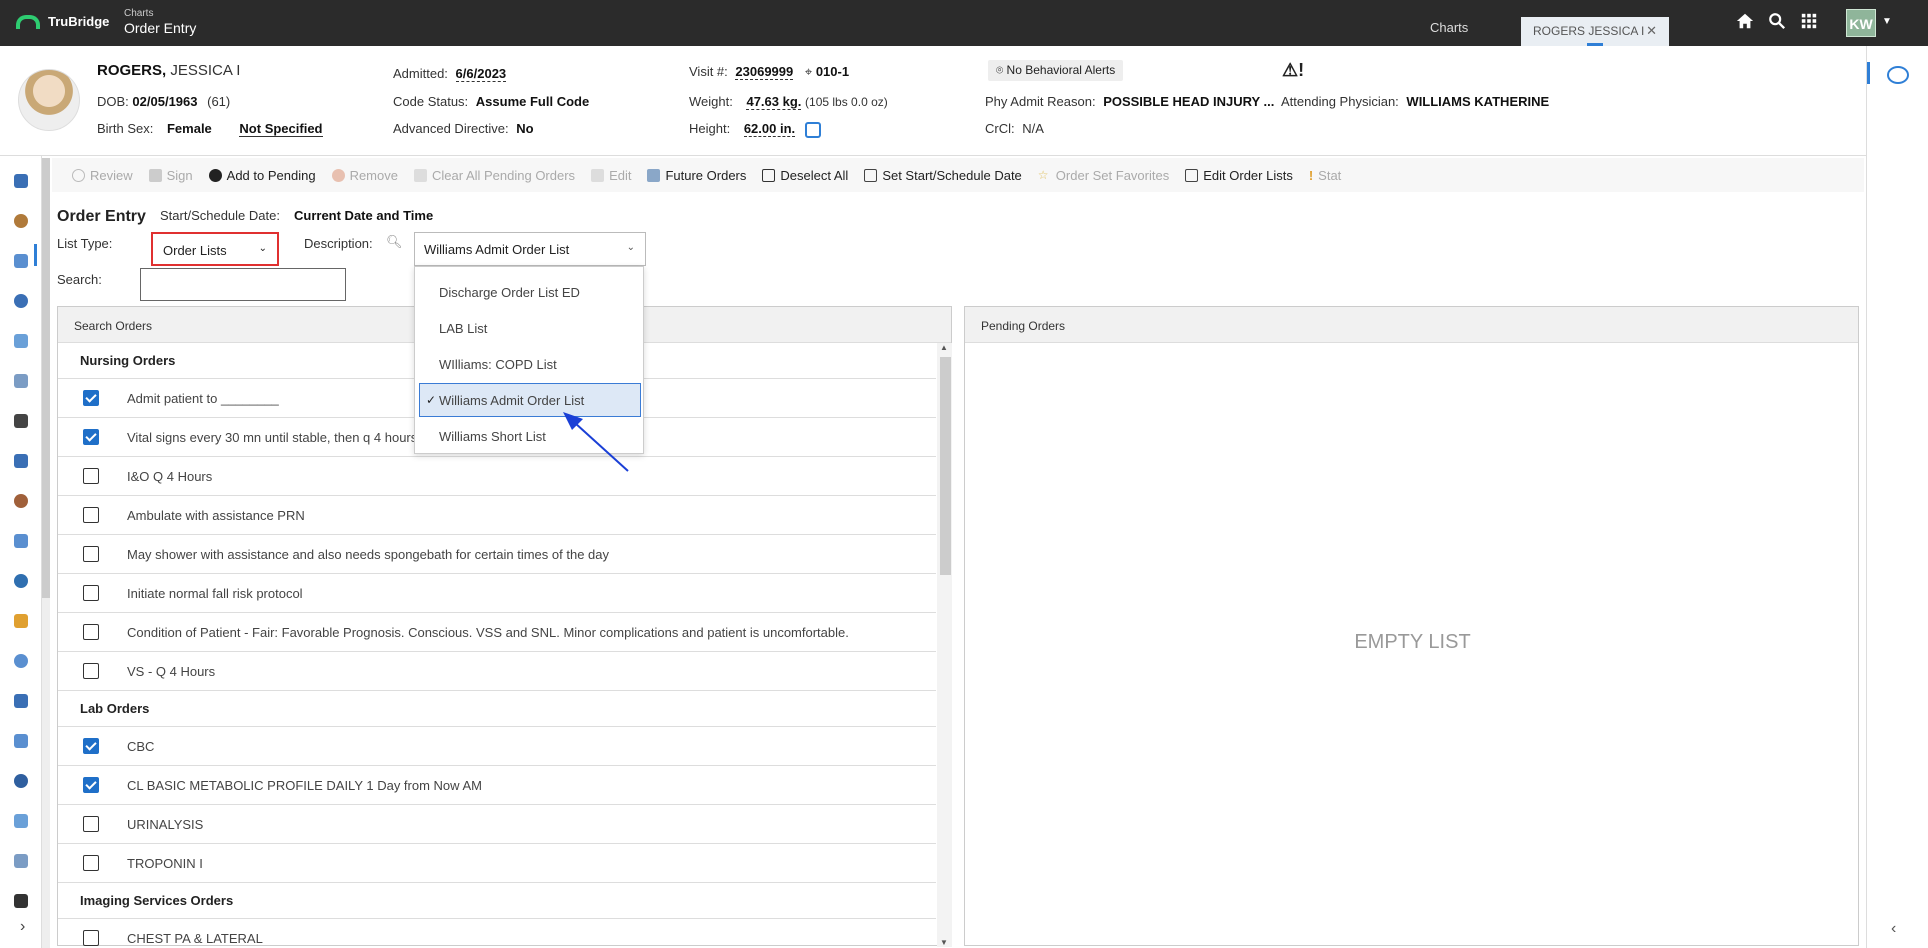  I want to click on care-plan-icon, so click(21, 541).